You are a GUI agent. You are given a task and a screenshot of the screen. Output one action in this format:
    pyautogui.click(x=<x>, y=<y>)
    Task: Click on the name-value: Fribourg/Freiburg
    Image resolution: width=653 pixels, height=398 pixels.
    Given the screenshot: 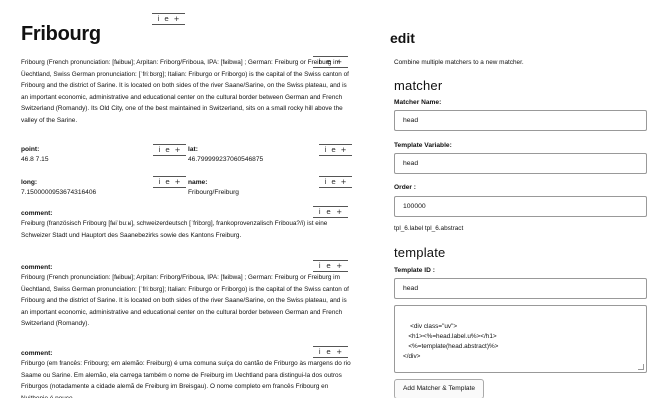 What is the action you would take?
    pyautogui.click(x=213, y=192)
    